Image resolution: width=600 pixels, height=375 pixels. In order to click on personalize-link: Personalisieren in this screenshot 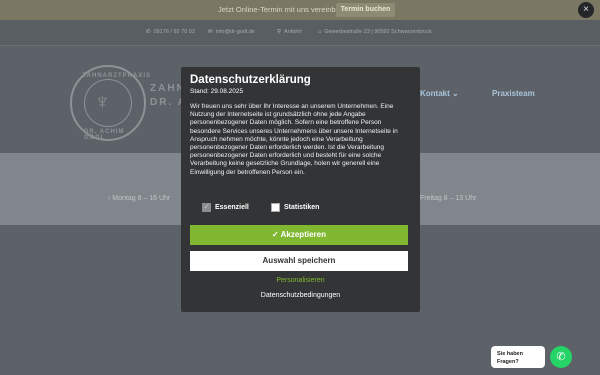, I will do `click(300, 280)`.